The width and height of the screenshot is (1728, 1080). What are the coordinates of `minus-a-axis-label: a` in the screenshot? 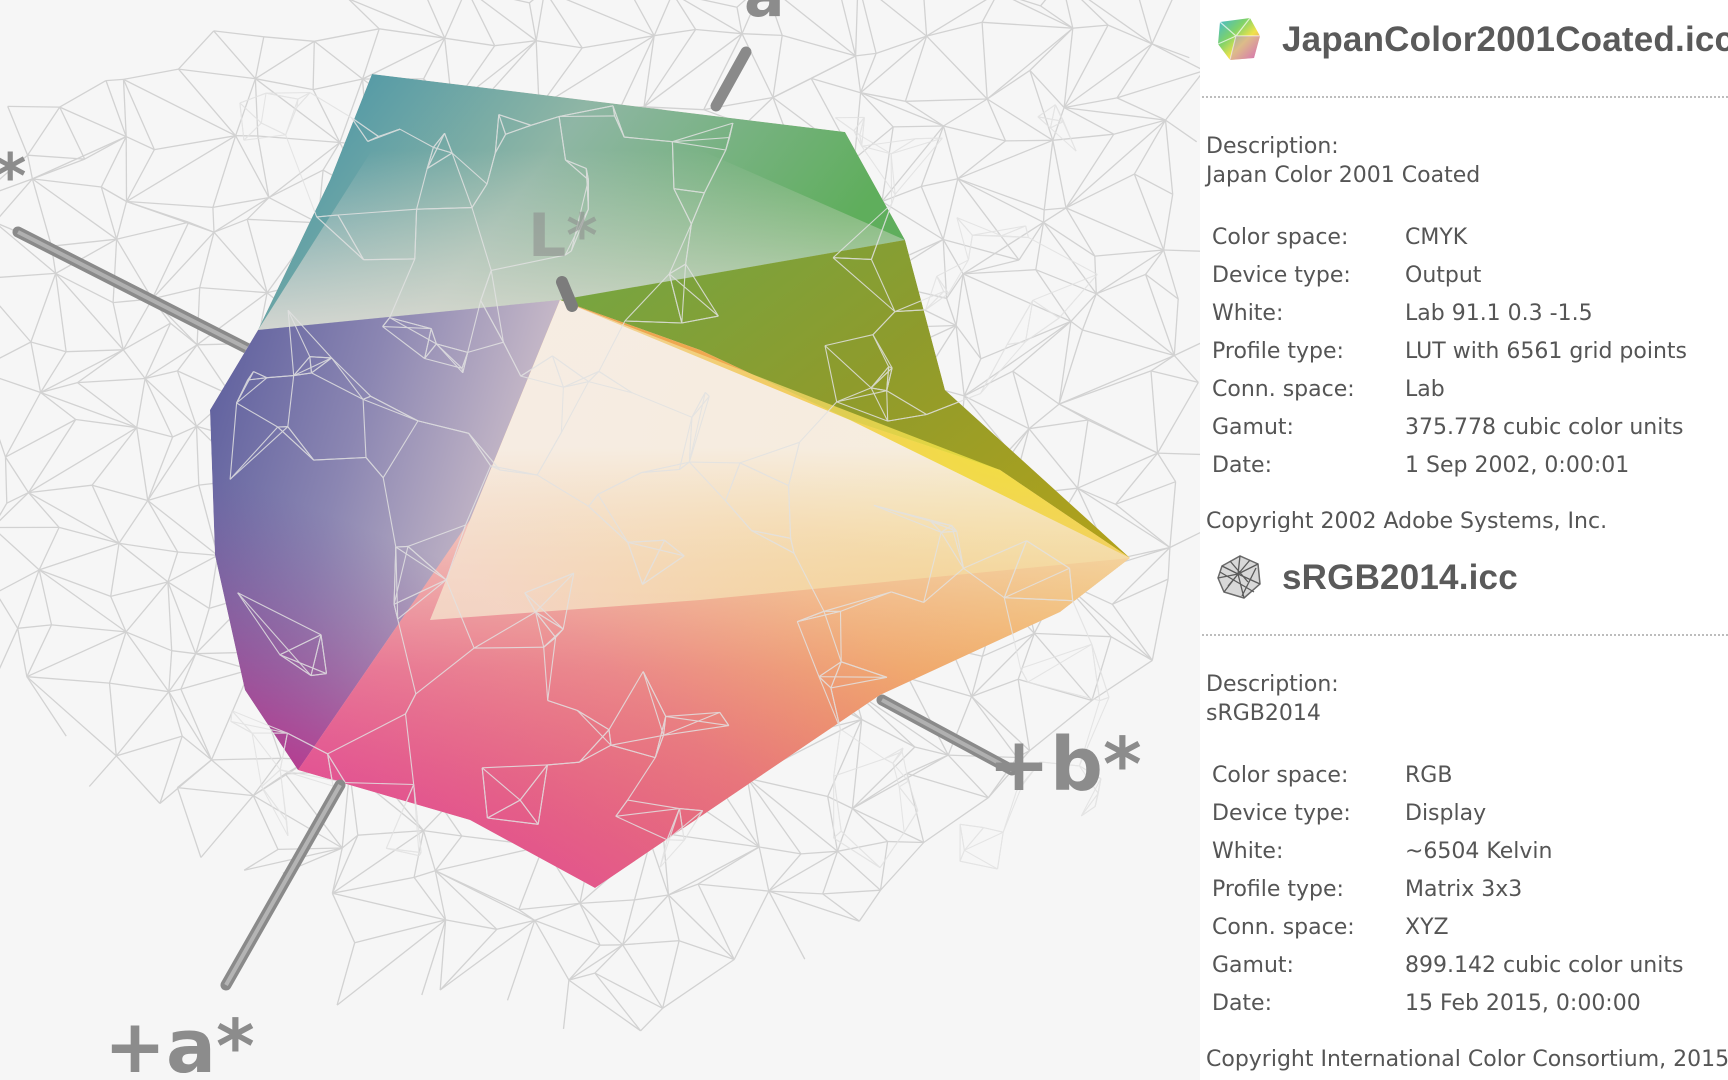 It's located at (764, 15).